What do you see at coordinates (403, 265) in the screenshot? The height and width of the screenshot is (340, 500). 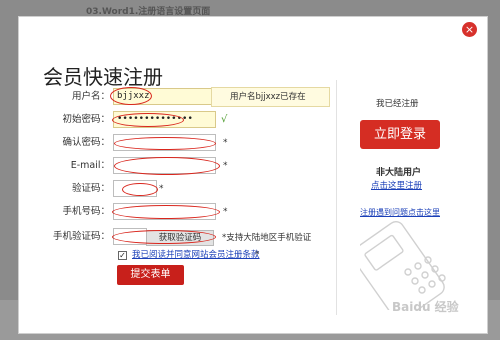 I see `phone-illustration` at bounding box center [403, 265].